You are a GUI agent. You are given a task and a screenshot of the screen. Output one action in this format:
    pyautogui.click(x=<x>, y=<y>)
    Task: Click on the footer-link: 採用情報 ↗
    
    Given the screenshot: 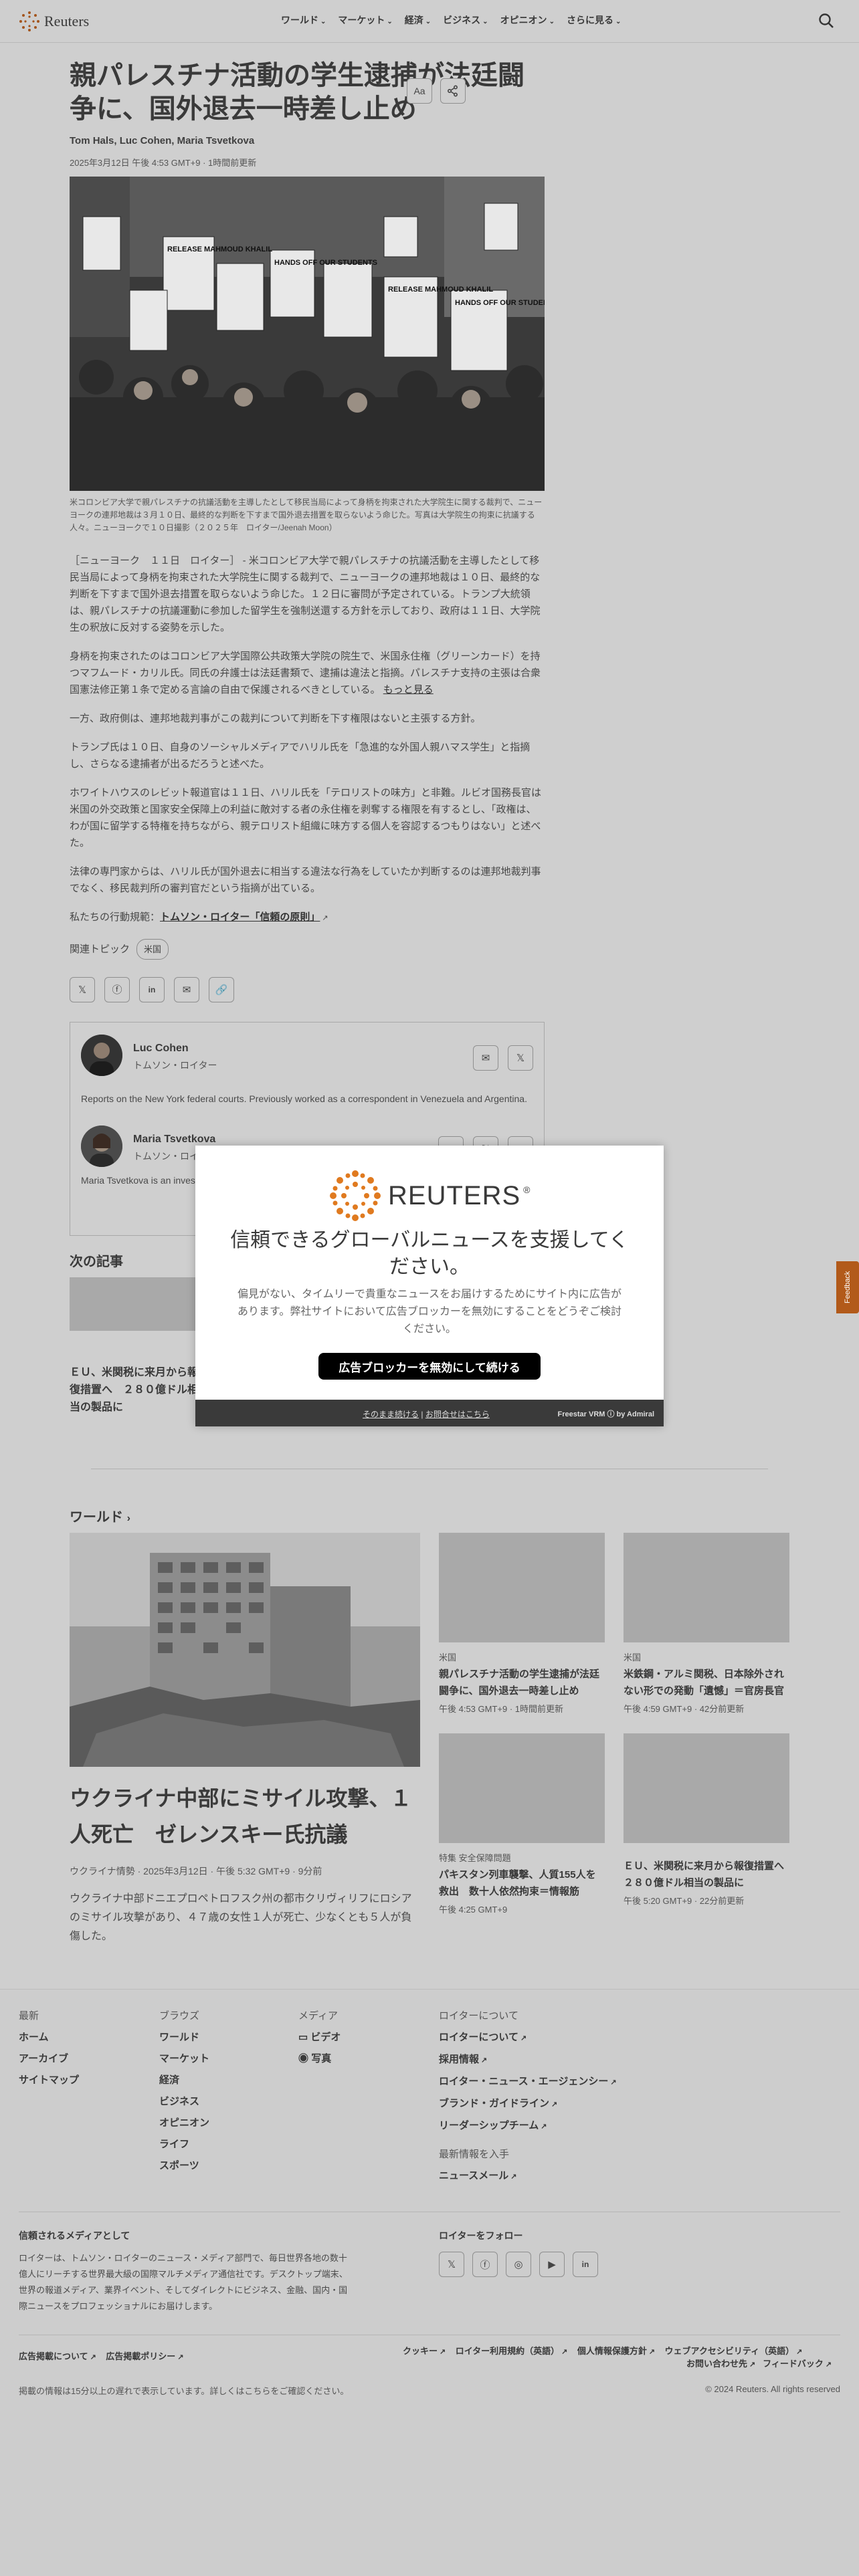 What is the action you would take?
    pyautogui.click(x=528, y=2060)
    